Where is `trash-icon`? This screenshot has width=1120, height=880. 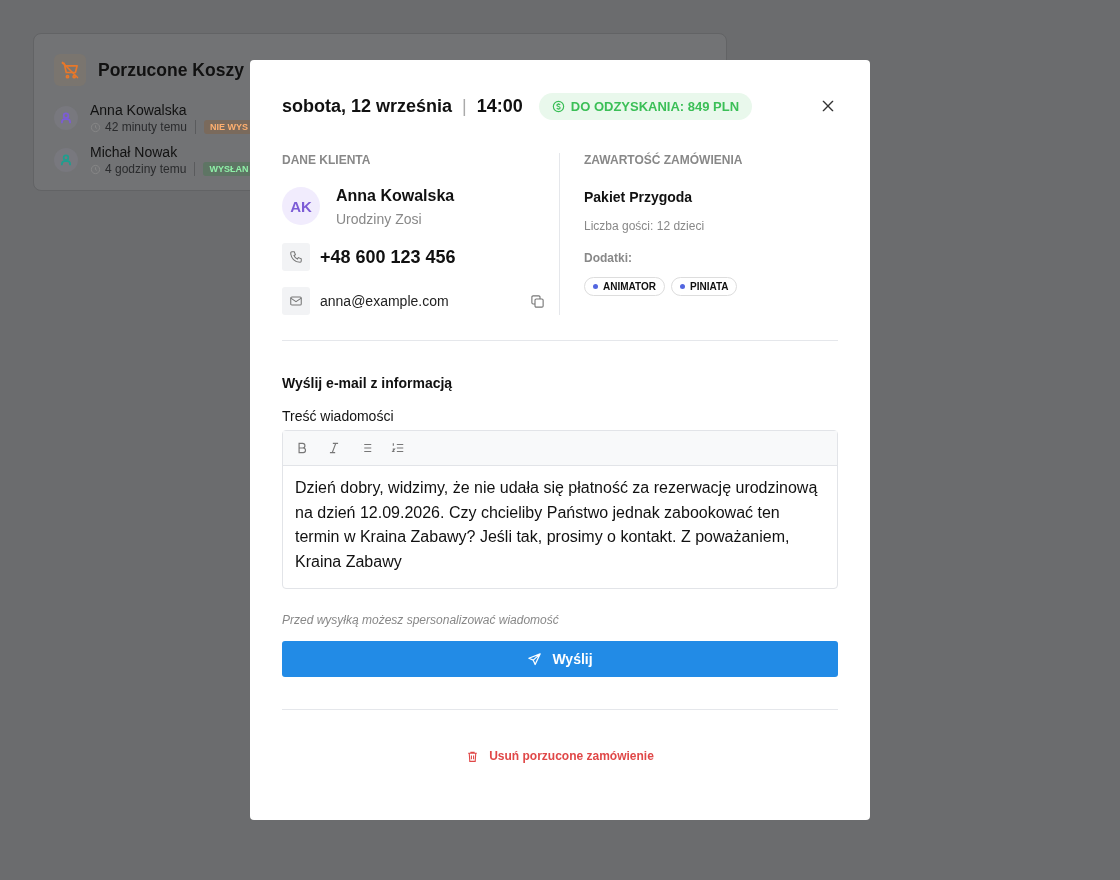
trash-icon is located at coordinates (473, 756).